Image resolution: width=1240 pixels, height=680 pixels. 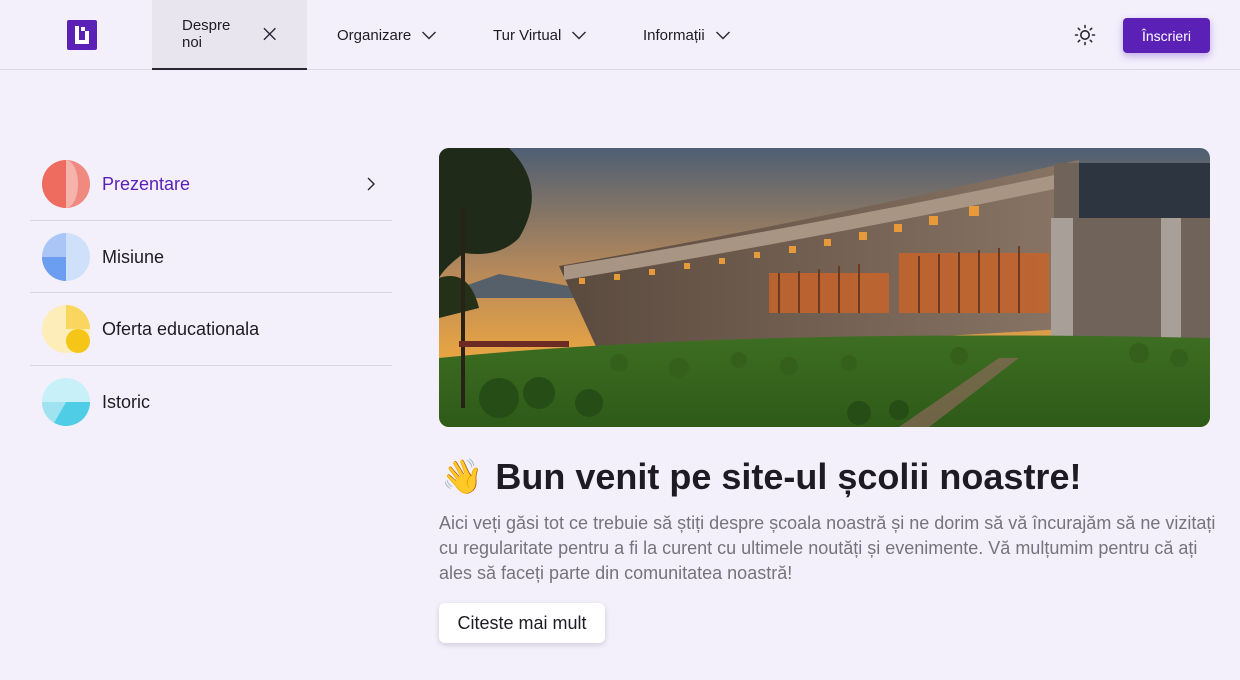 What do you see at coordinates (66, 256) in the screenshot?
I see `mission-pie-icon` at bounding box center [66, 256].